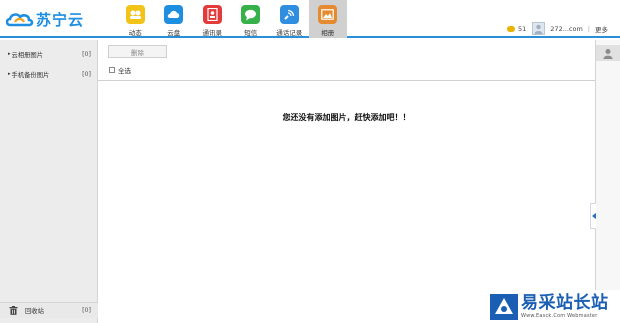 The width and height of the screenshot is (620, 323). Describe the element at coordinates (86, 310) in the screenshot. I see `recycle-count: [0]` at that location.